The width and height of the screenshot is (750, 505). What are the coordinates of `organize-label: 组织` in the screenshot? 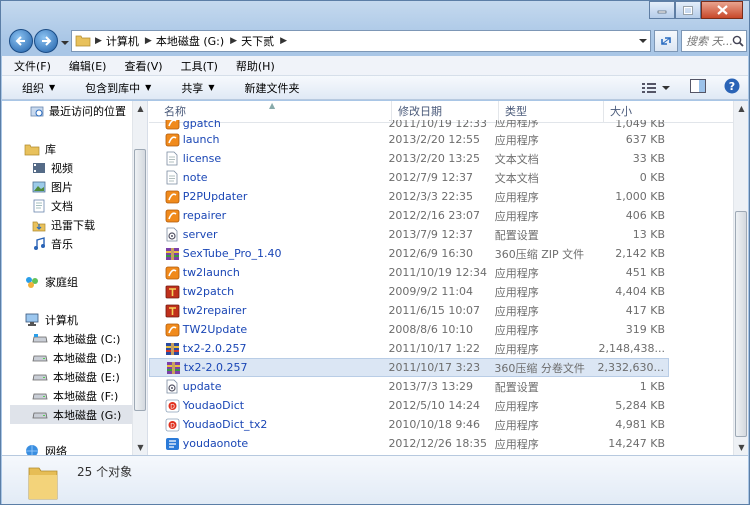 It's located at (33, 88).